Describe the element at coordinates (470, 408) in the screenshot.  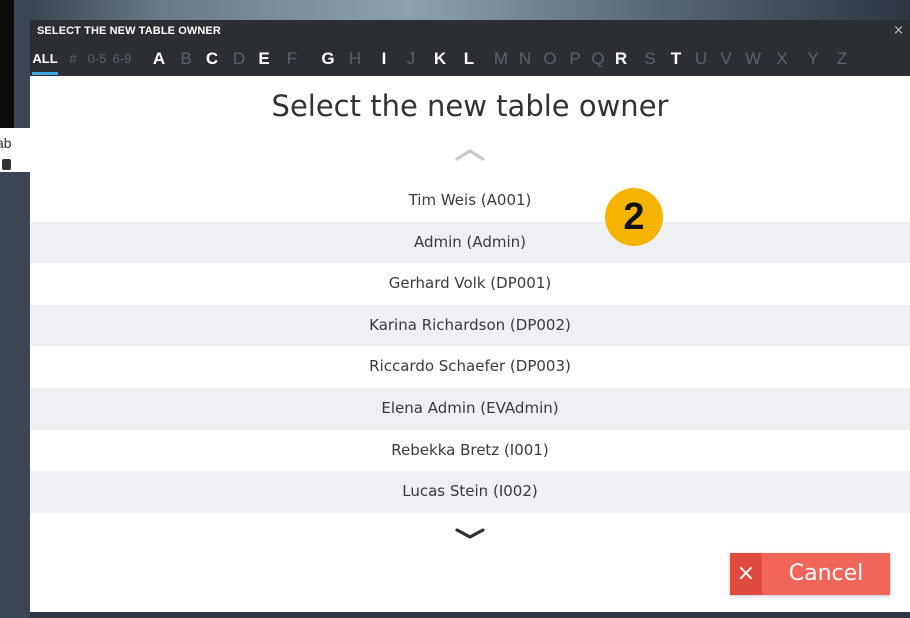
I see `owner-list-item: Elena Admin (EVAdmin)` at that location.